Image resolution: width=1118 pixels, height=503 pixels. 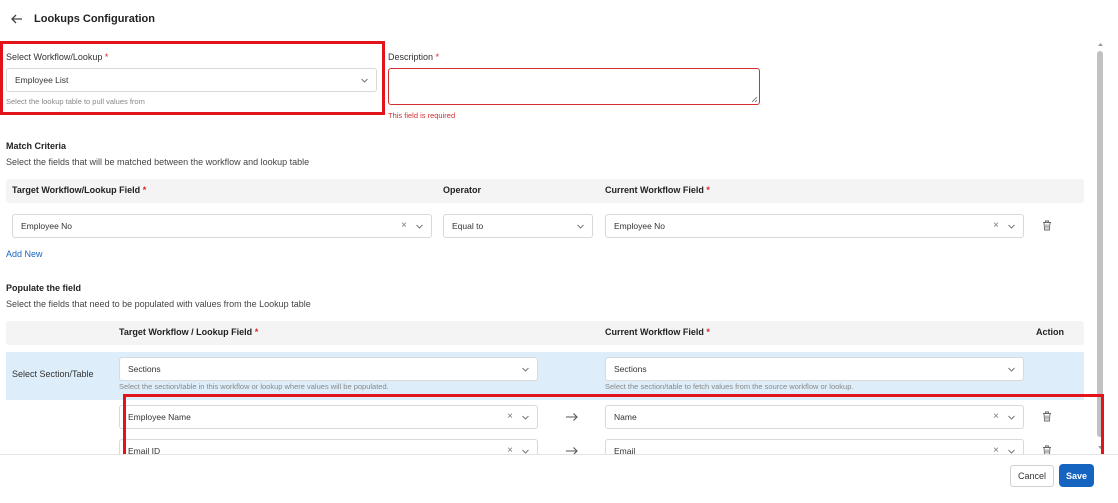 What do you see at coordinates (559, 478) in the screenshot?
I see `footer: Cancel Save` at bounding box center [559, 478].